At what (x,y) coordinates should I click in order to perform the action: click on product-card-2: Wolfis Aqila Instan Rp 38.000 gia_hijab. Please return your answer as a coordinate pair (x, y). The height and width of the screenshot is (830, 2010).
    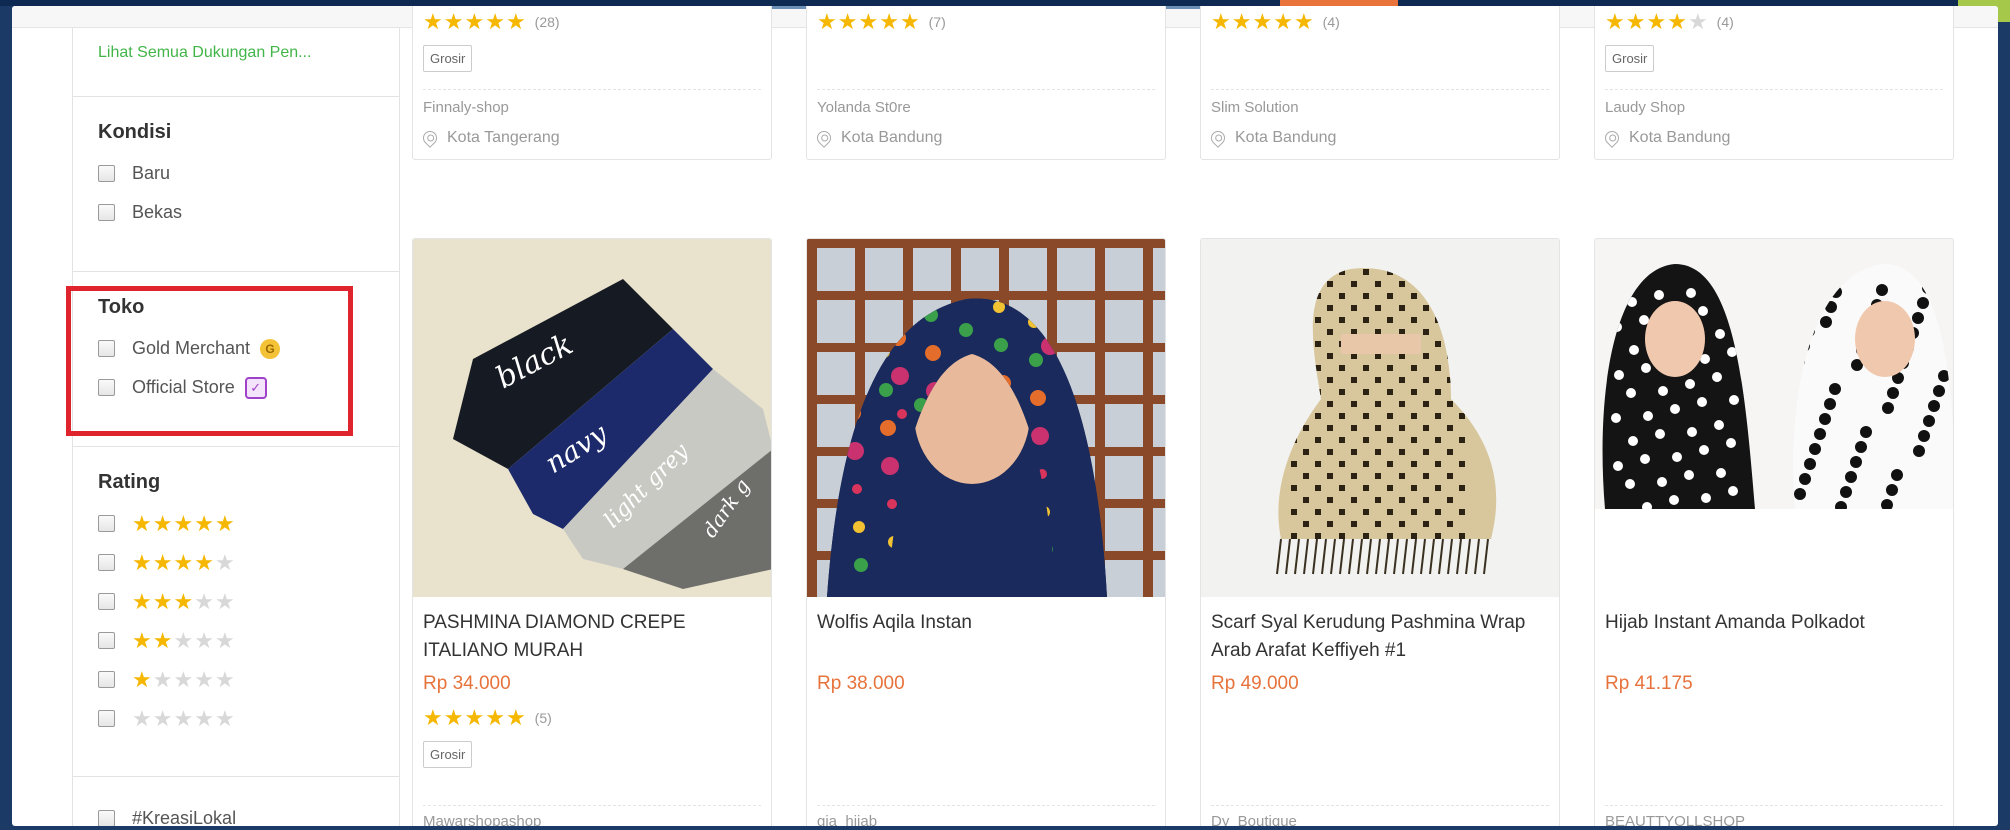
    Looking at the image, I should click on (986, 532).